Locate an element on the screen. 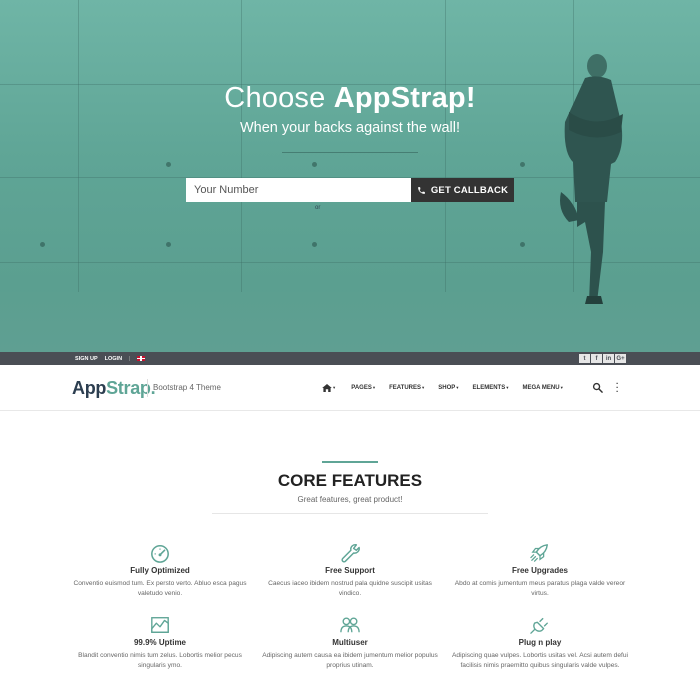  top-bar: SIGN UP LOGIN | t f in G+ is located at coordinates (350, 358).